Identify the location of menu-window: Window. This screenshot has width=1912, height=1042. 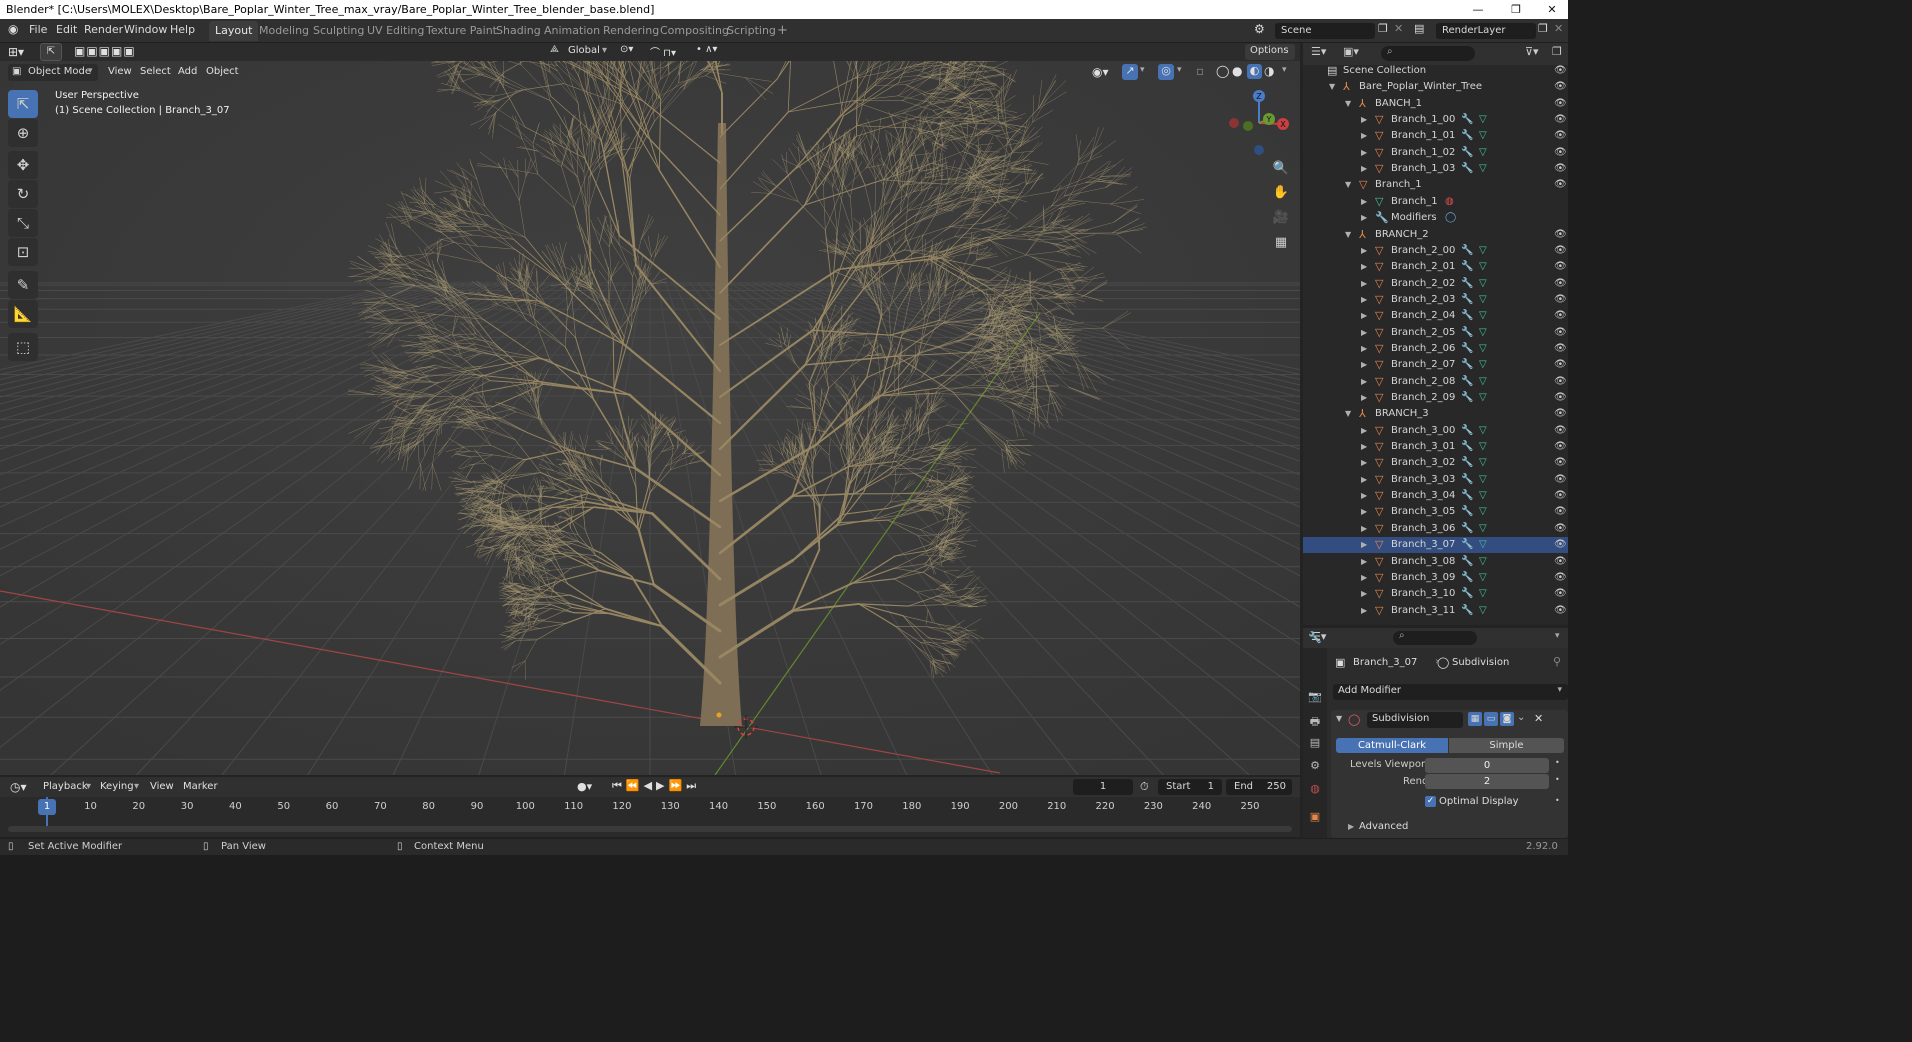
(145, 29).